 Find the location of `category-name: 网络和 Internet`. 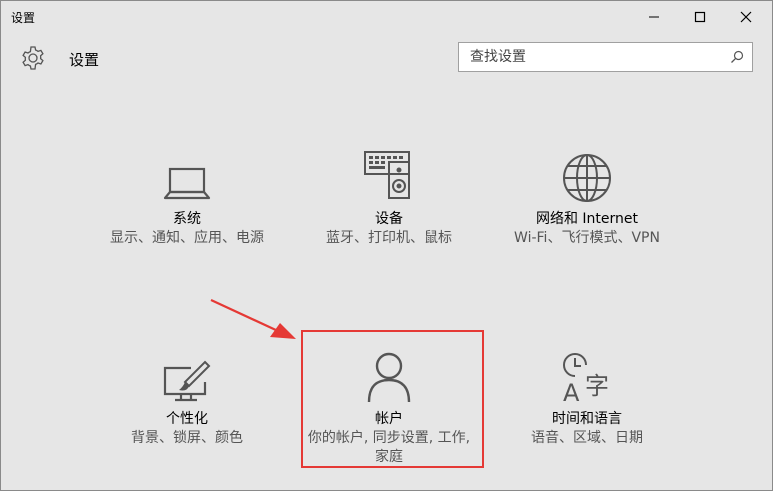

category-name: 网络和 Internet is located at coordinates (587, 219).